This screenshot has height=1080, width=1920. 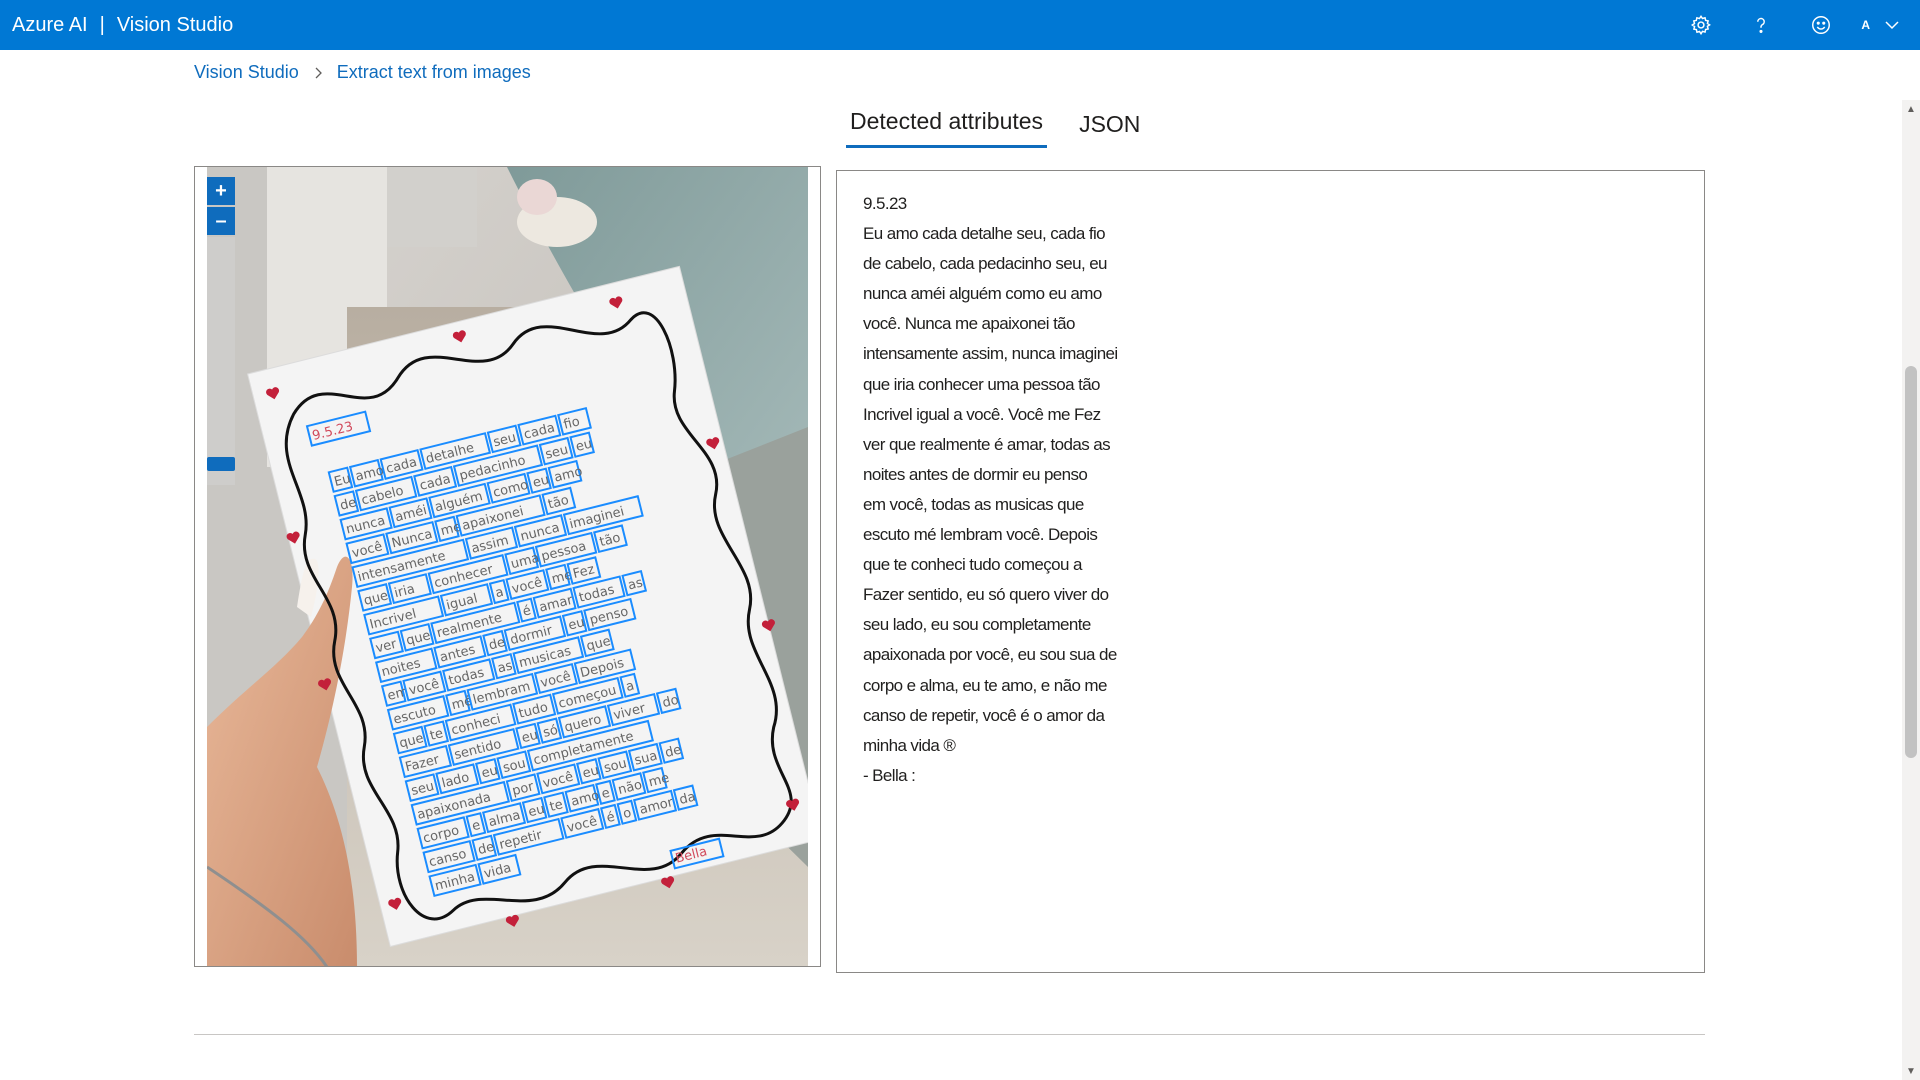 I want to click on help-button, so click(x=1761, y=25).